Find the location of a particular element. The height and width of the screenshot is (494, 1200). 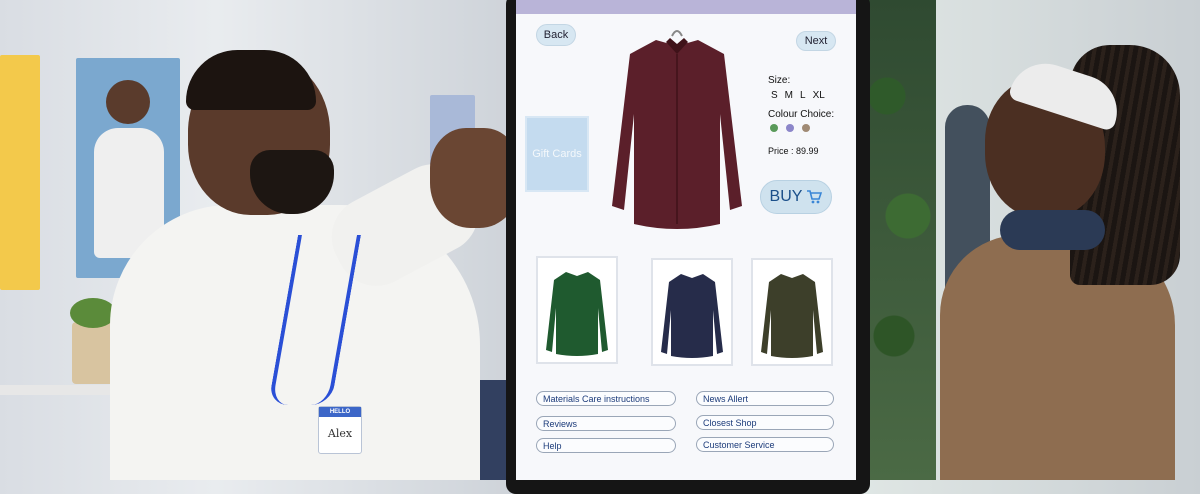

price-text: Price : 89.99 is located at coordinates (793, 151).